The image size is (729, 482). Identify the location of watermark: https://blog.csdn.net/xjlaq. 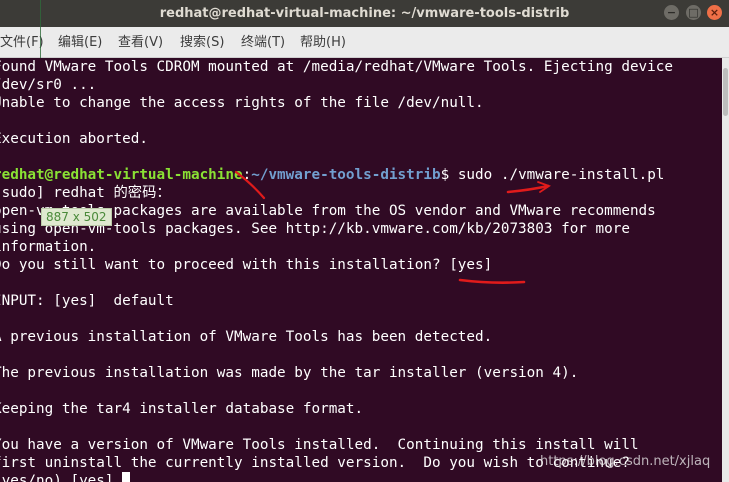
(625, 461).